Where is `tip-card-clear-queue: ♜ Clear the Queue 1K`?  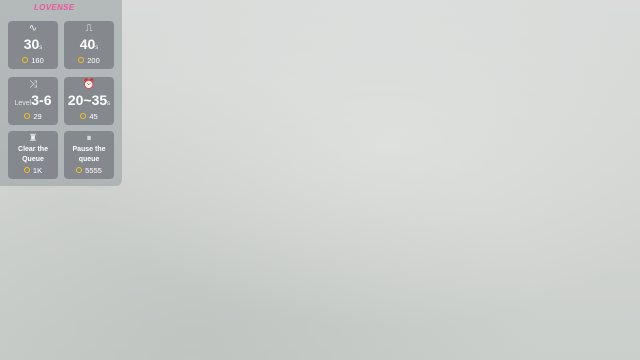
tip-card-clear-queue: ♜ Clear the Queue 1K is located at coordinates (33, 155).